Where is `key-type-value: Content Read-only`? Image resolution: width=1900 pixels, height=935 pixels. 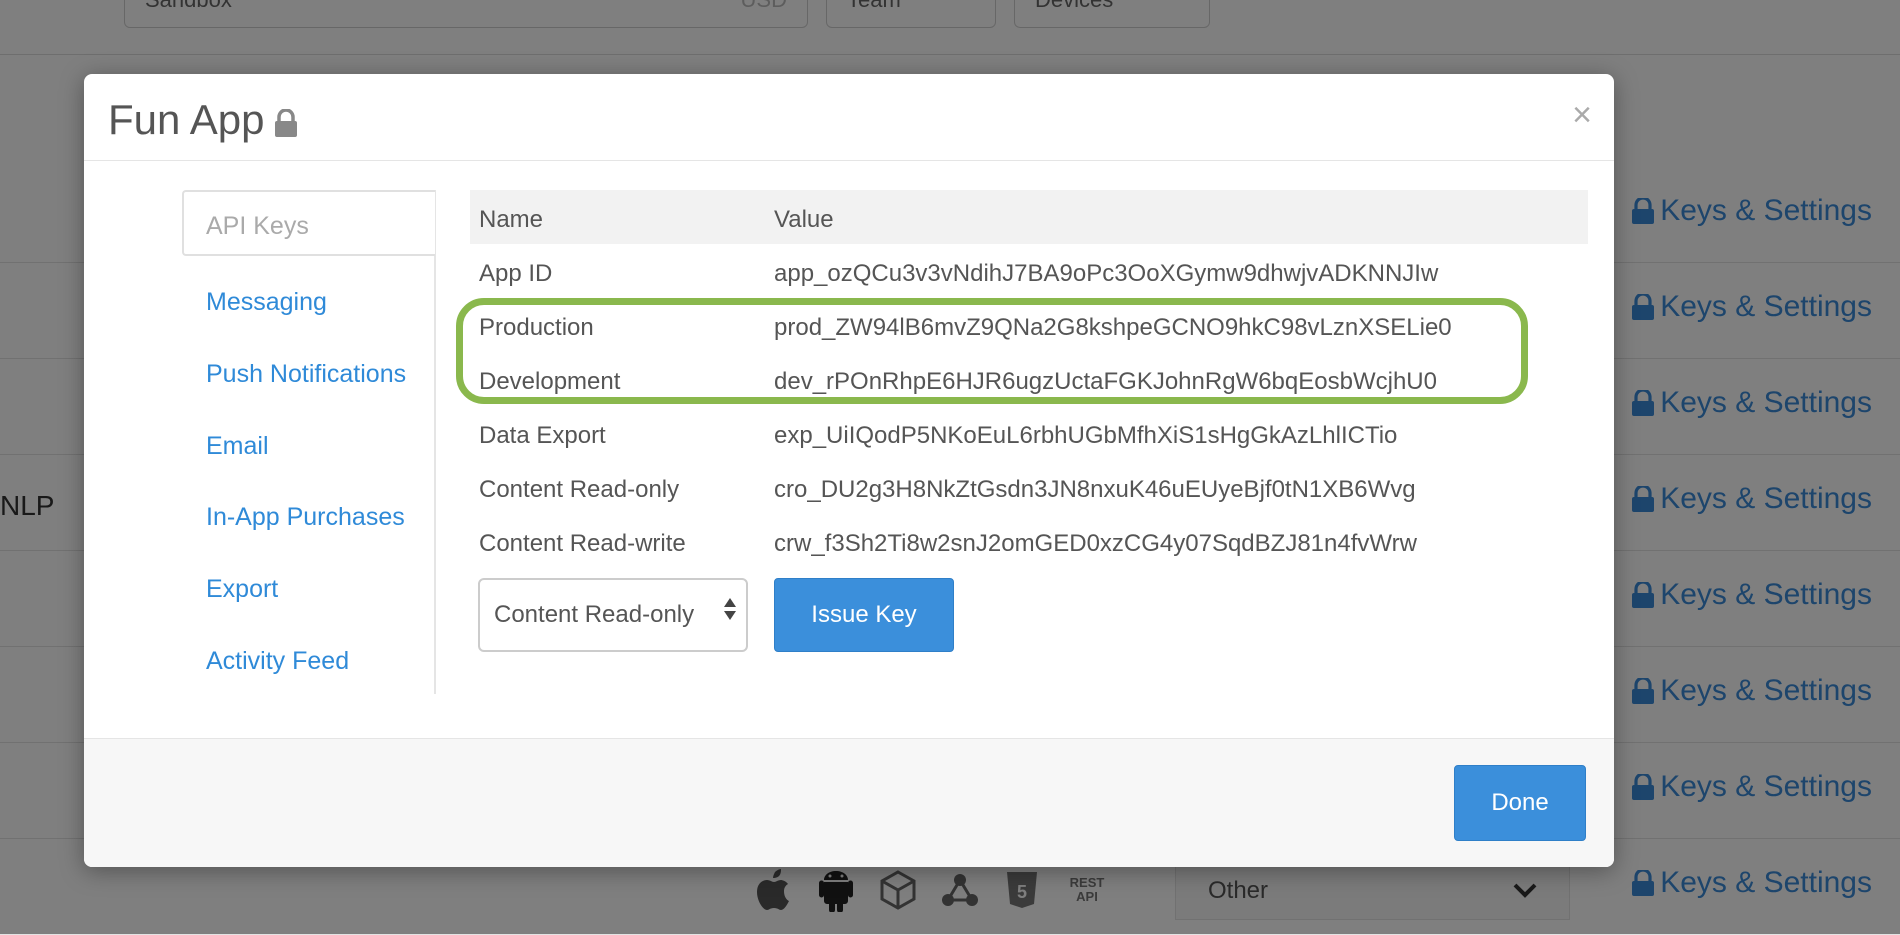 key-type-value: Content Read-only is located at coordinates (594, 614).